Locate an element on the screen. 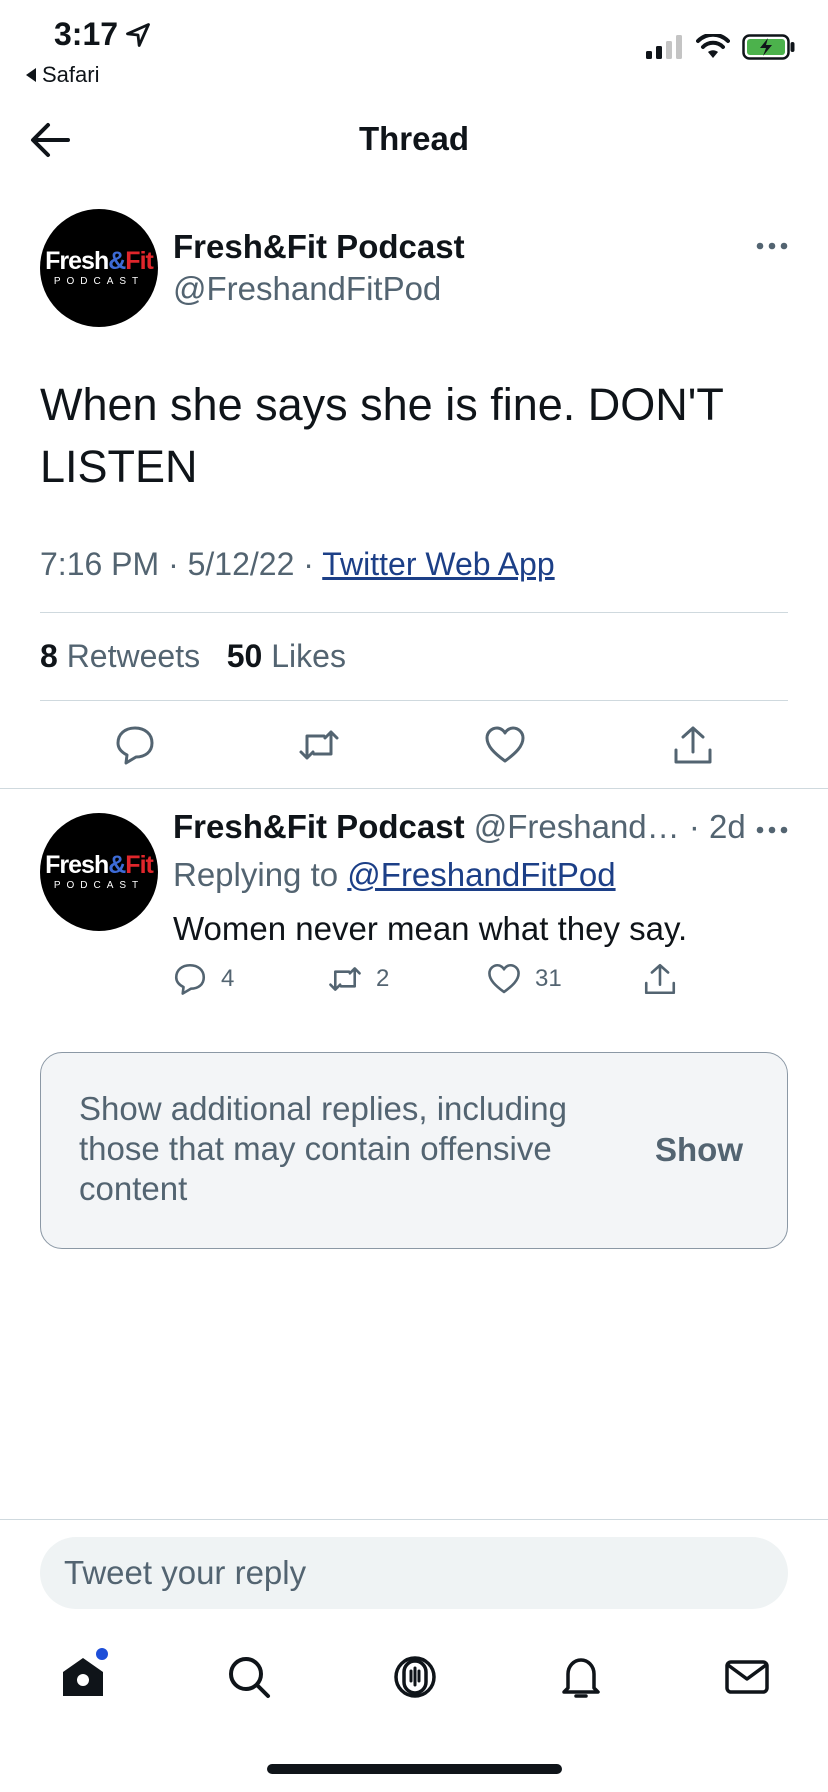 This screenshot has width=828, height=1792. reply-retweet-button: 2 is located at coordinates (358, 979).